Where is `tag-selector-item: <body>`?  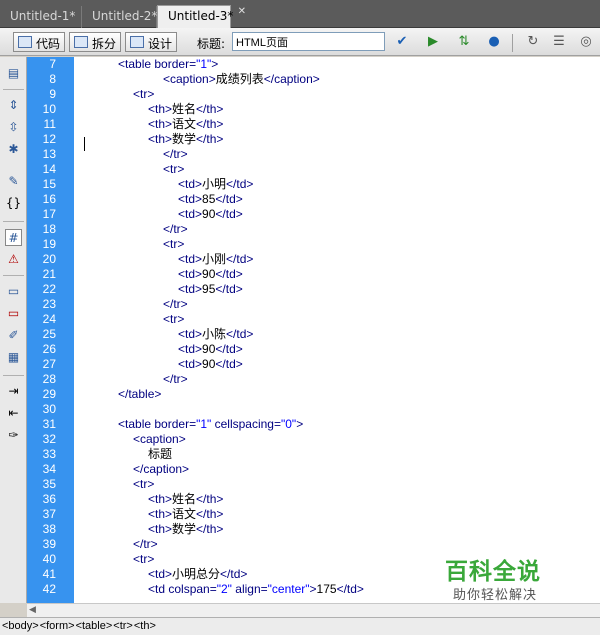 tag-selector-item: <body> is located at coordinates (20, 626).